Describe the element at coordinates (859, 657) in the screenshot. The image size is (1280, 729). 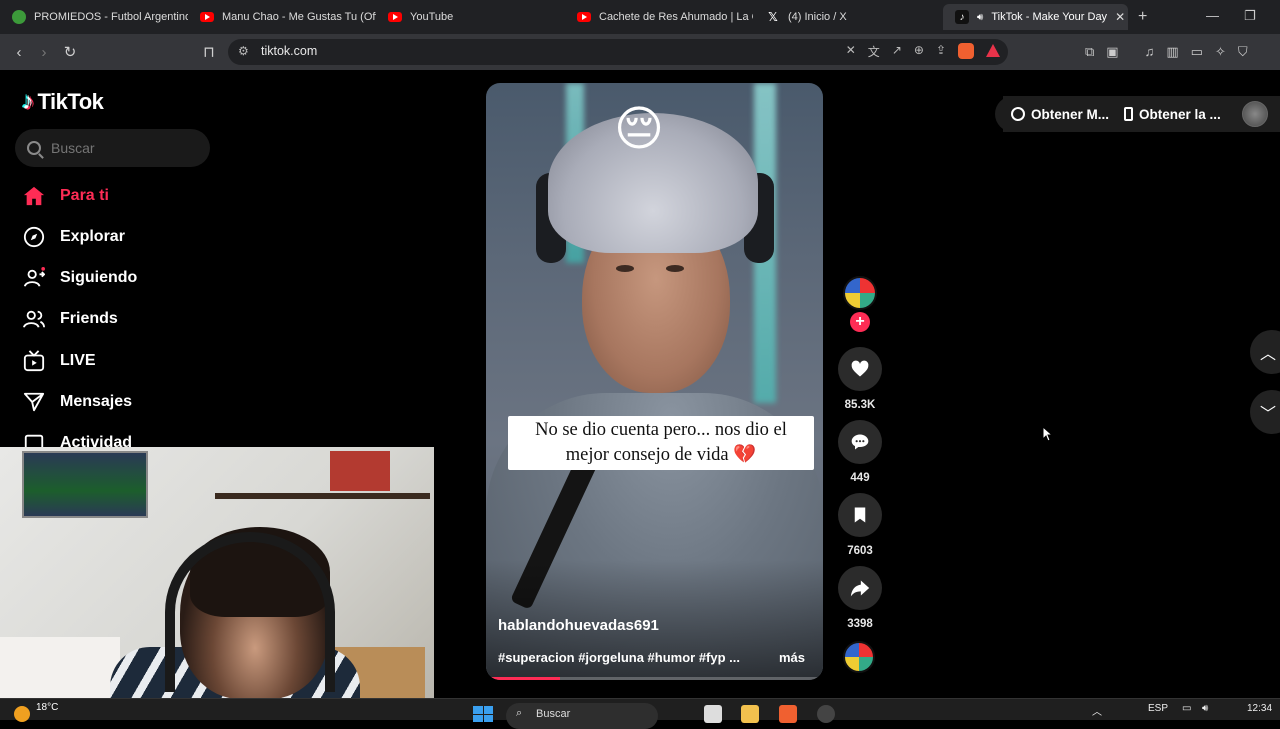
I see `sound-disc-icon` at that location.